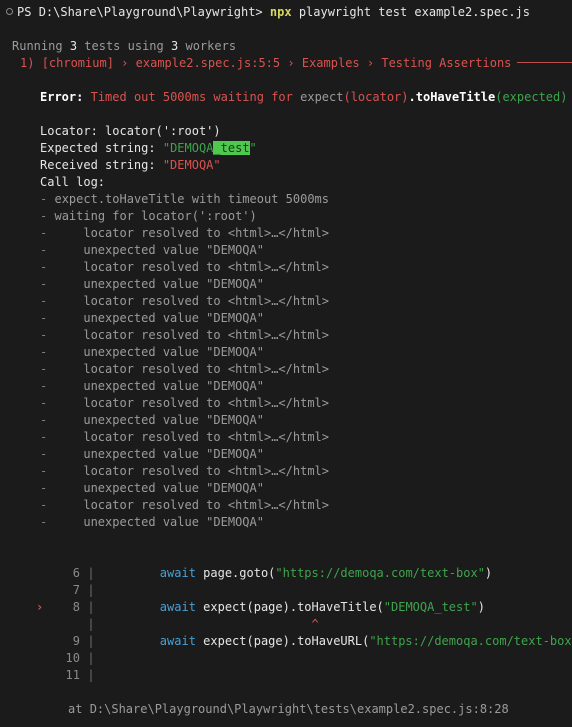 The height and width of the screenshot is (727, 572). Describe the element at coordinates (192, 148) in the screenshot. I see `expected-base: DEMOQA` at that location.